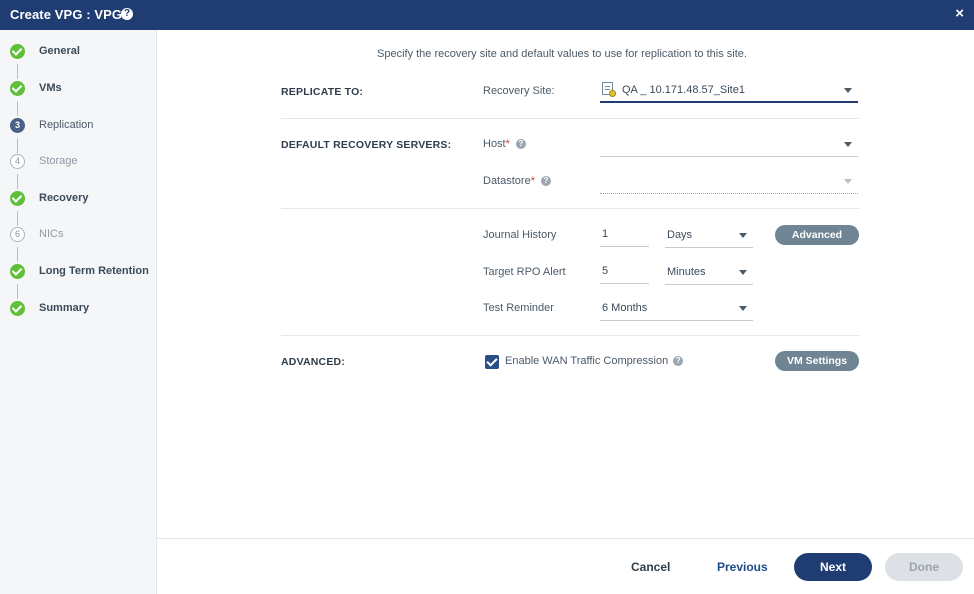 The image size is (974, 594). I want to click on step-vms: VMs, so click(78, 89).